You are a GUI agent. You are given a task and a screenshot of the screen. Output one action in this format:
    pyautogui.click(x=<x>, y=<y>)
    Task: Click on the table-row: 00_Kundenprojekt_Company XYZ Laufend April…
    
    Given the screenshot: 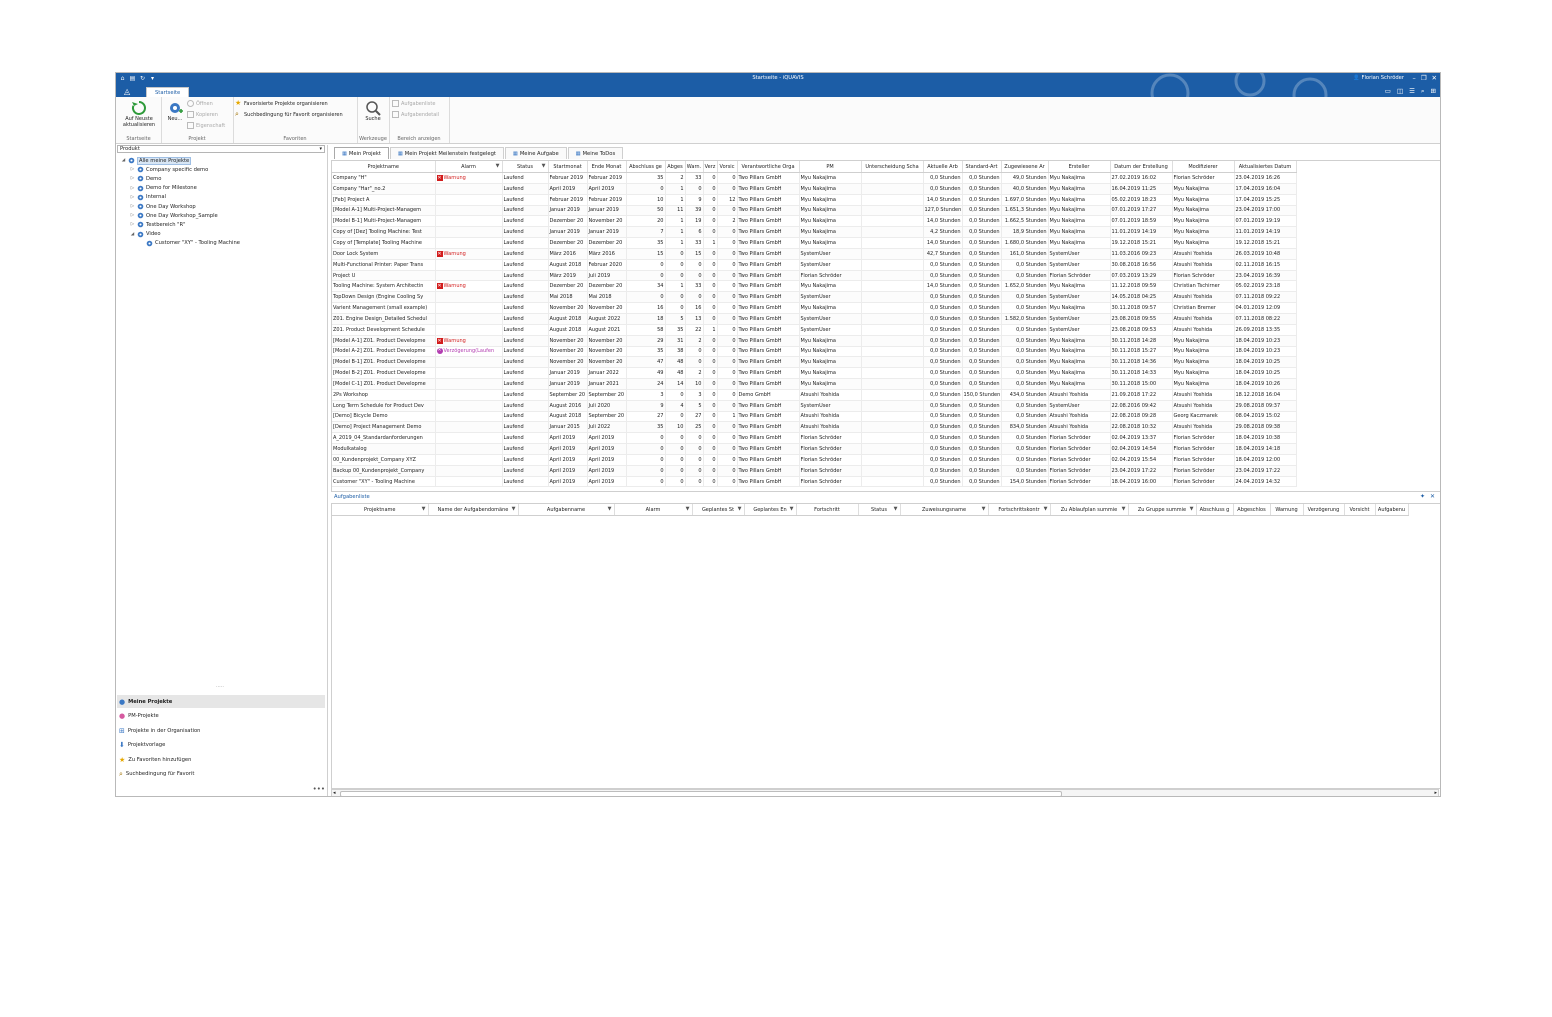 What is the action you would take?
    pyautogui.click(x=814, y=460)
    